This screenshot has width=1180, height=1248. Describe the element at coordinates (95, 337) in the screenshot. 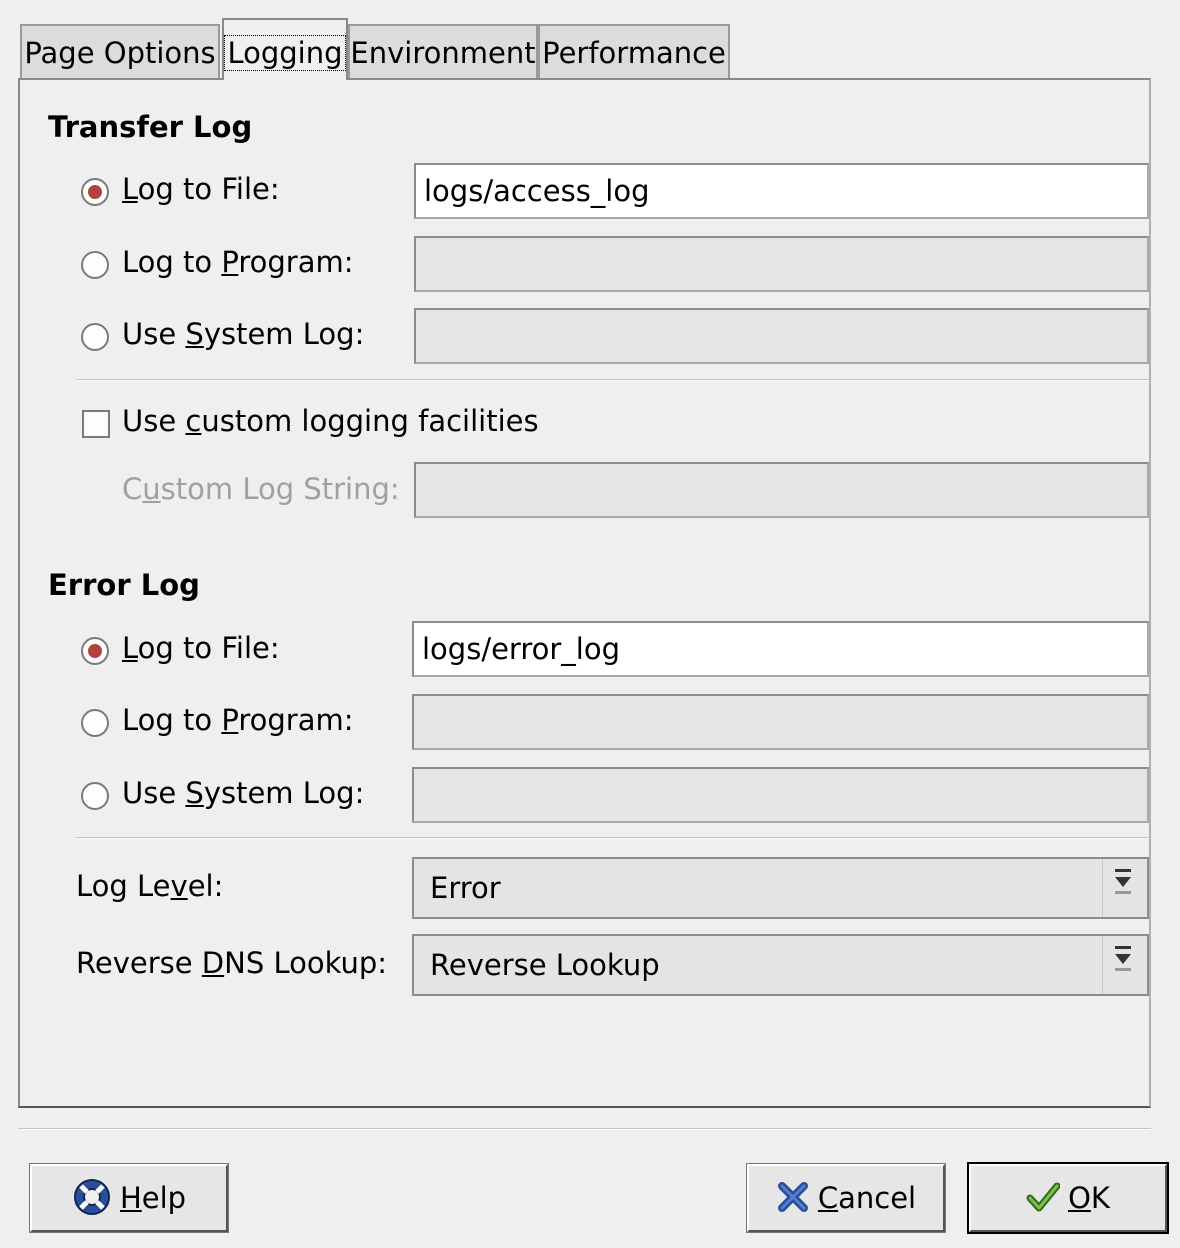

I see `transfer-use-system-log-radio` at that location.